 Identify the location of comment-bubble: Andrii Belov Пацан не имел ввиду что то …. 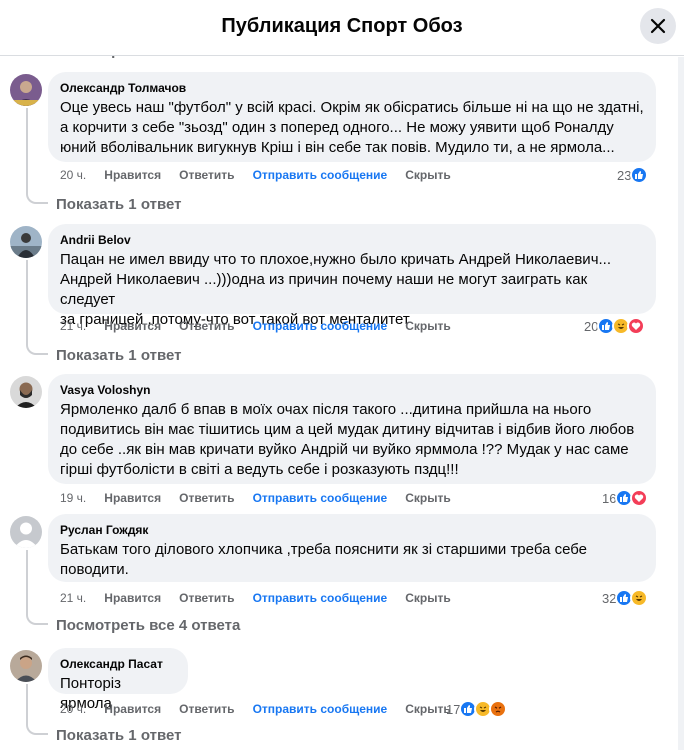
(352, 276).